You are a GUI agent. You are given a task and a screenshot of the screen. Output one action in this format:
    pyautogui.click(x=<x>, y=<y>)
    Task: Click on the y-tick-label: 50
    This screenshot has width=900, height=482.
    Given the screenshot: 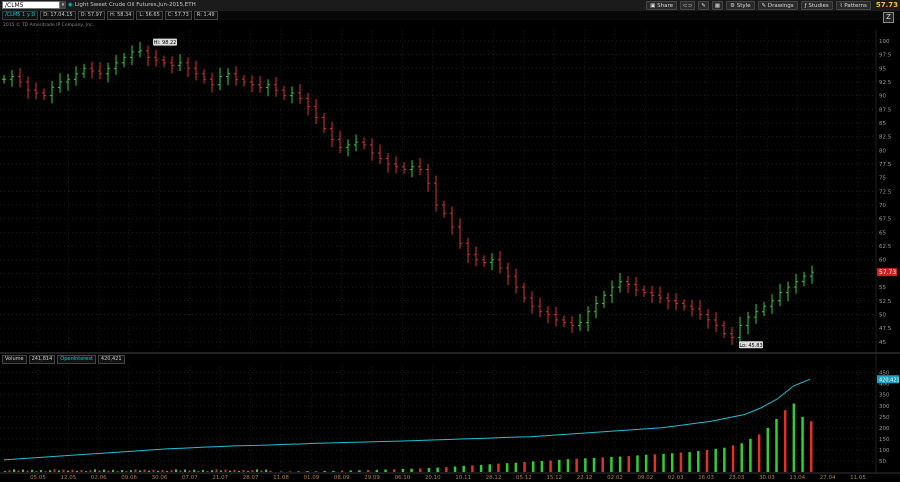 What is the action you would take?
    pyautogui.click(x=882, y=315)
    